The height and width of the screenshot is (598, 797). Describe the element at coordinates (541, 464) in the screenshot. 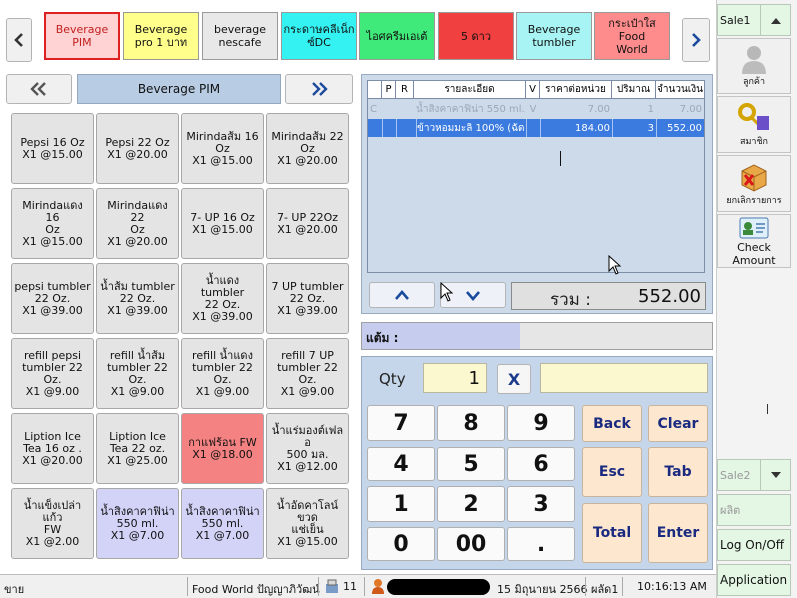

I see `keypad-key: 6` at that location.